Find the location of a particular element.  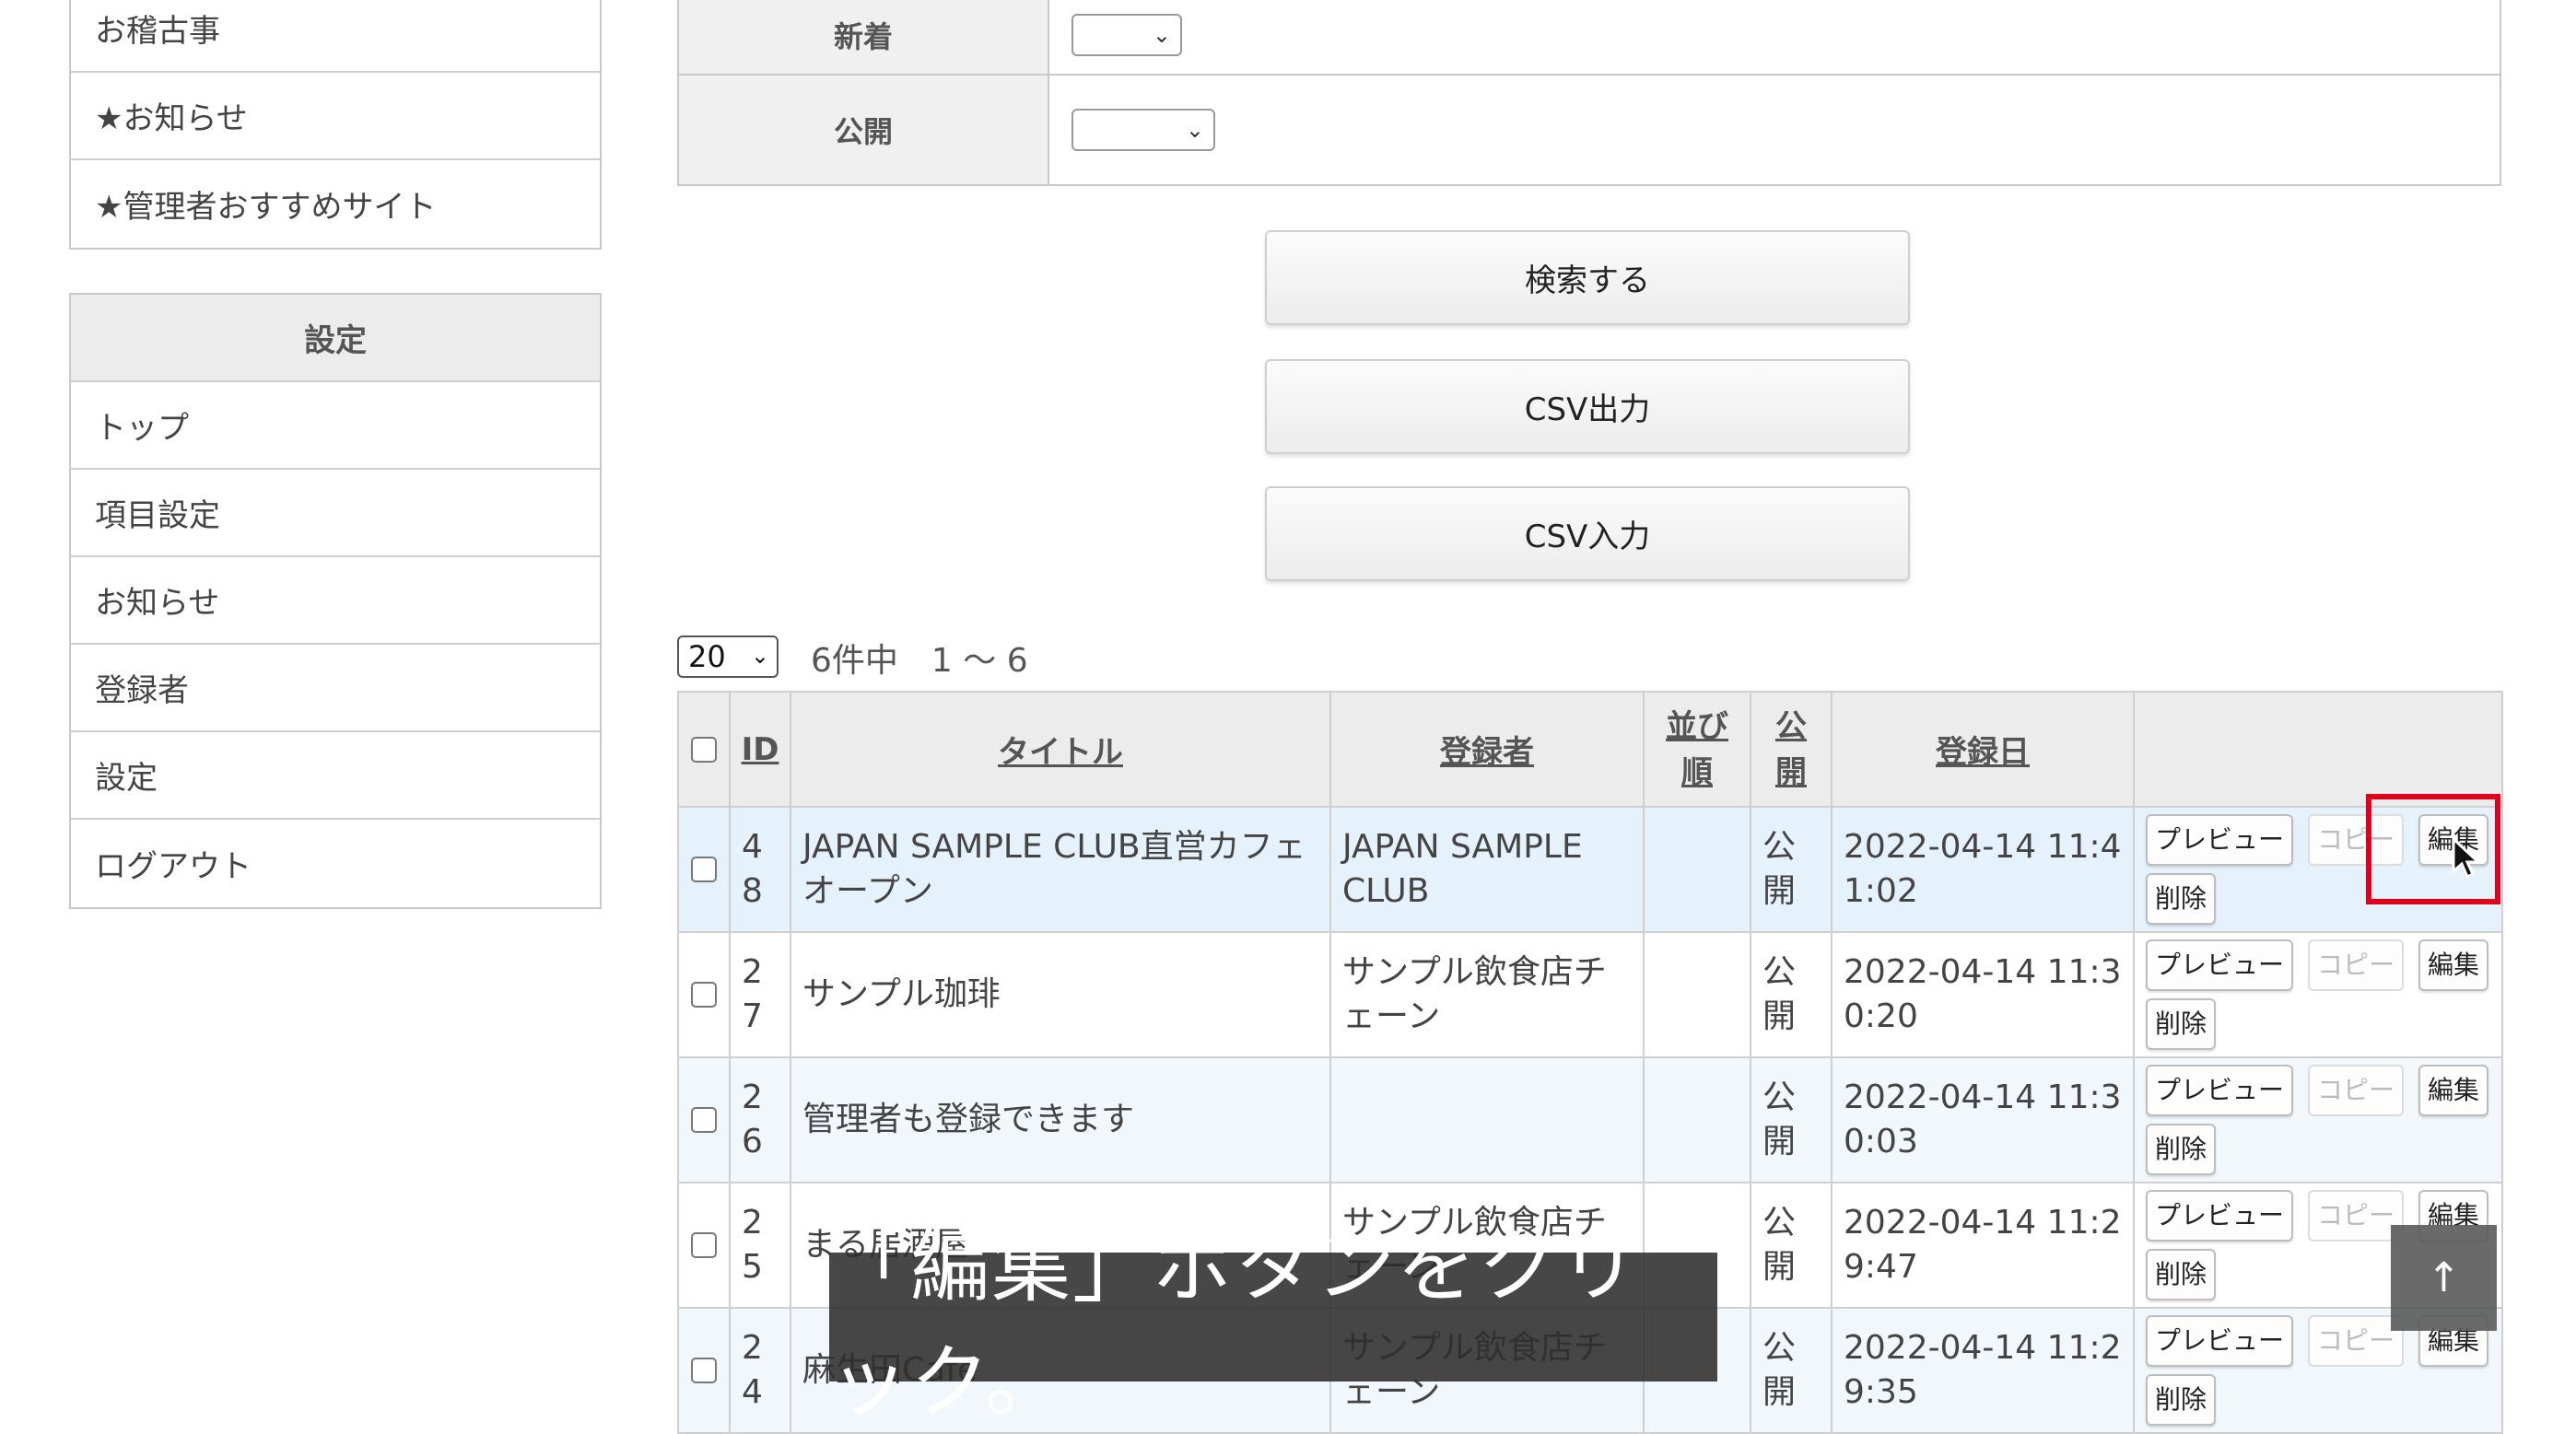

sidebar-item-registrants: 登録者 is located at coordinates (335, 688).